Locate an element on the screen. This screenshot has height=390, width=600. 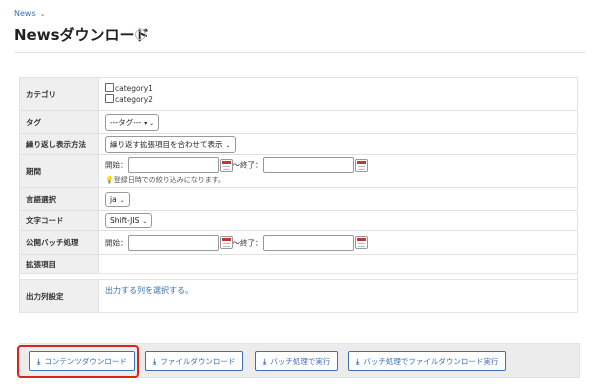
batch-end-label: 〜終了： is located at coordinates (247, 242).